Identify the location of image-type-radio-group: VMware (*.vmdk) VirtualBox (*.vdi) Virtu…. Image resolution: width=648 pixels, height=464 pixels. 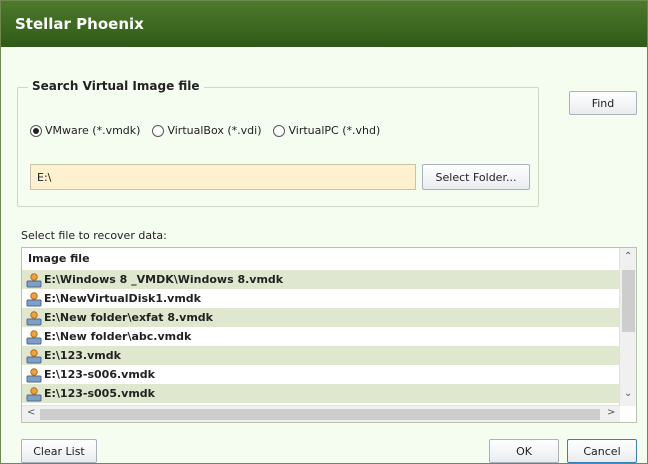
(211, 130).